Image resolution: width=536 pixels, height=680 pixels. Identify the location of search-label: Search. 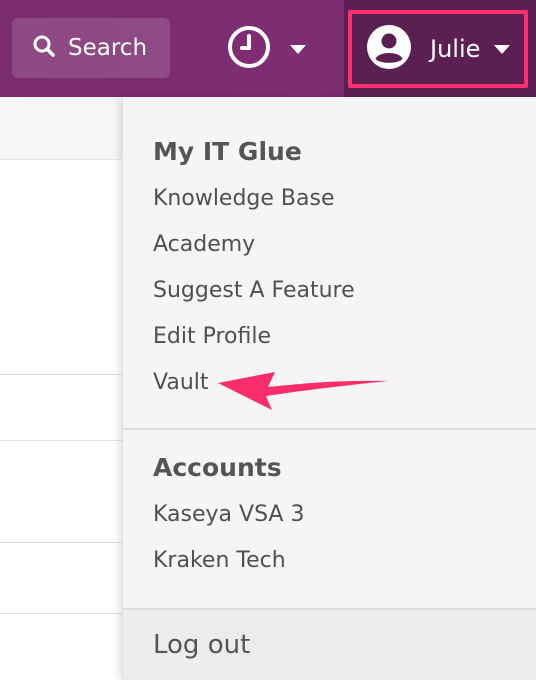
(108, 48).